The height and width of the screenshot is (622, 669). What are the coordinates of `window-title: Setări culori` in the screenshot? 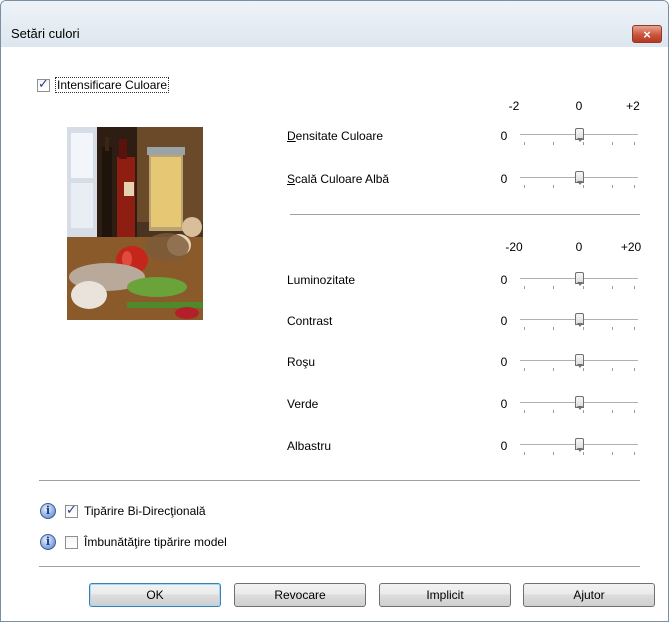 It's located at (45, 33).